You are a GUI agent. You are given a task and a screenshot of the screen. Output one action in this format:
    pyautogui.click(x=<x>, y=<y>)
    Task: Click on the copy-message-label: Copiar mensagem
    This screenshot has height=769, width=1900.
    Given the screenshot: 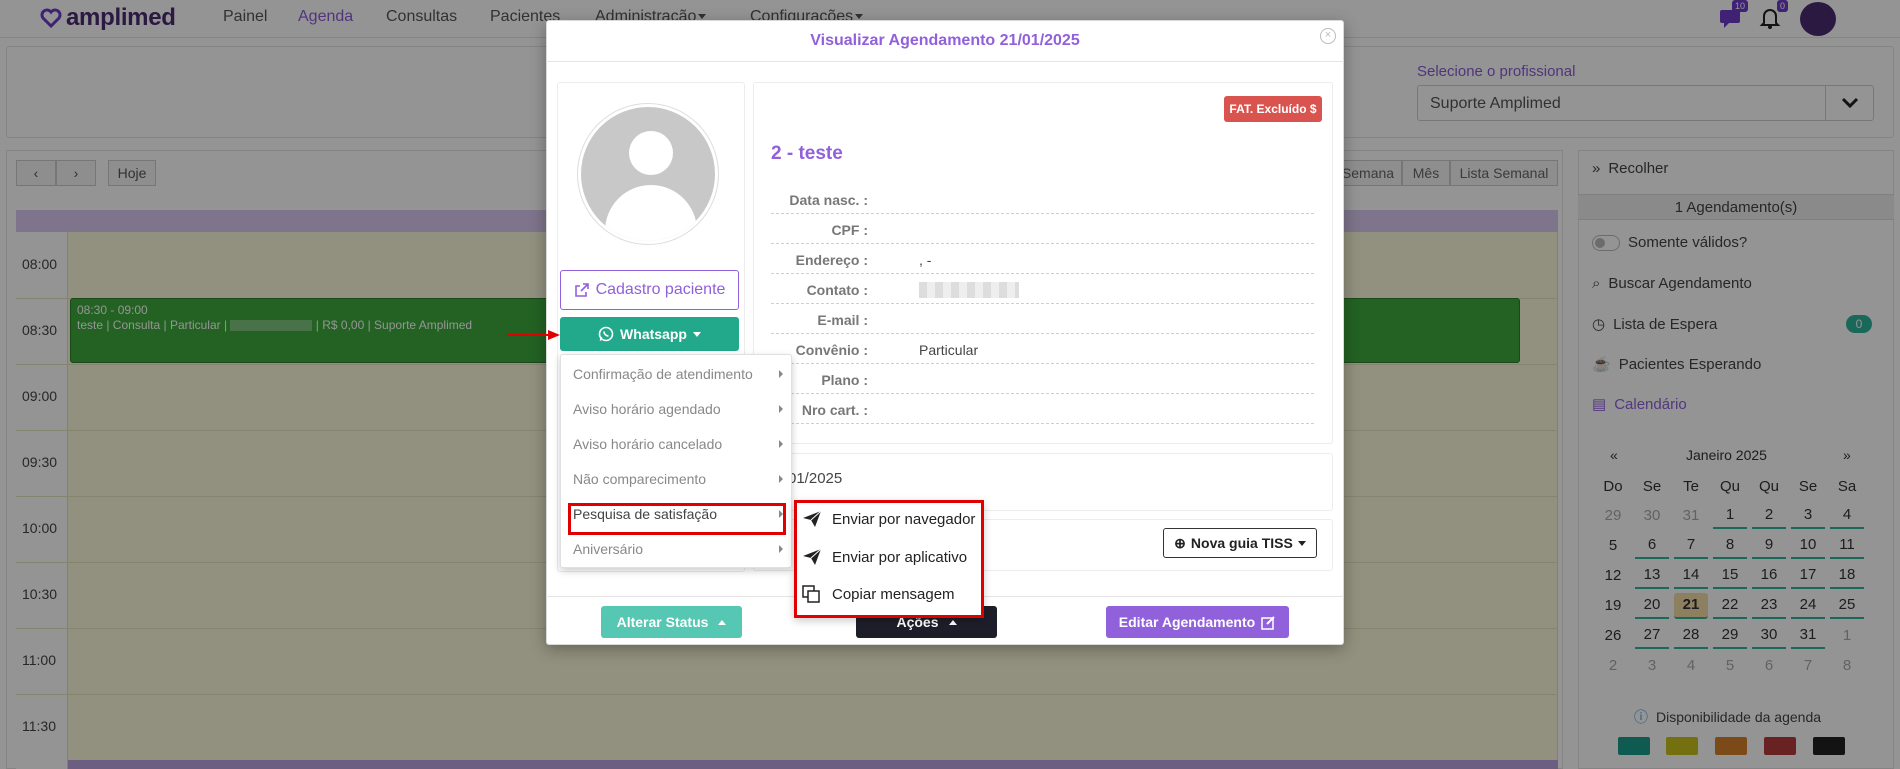 What is the action you would take?
    pyautogui.click(x=893, y=594)
    